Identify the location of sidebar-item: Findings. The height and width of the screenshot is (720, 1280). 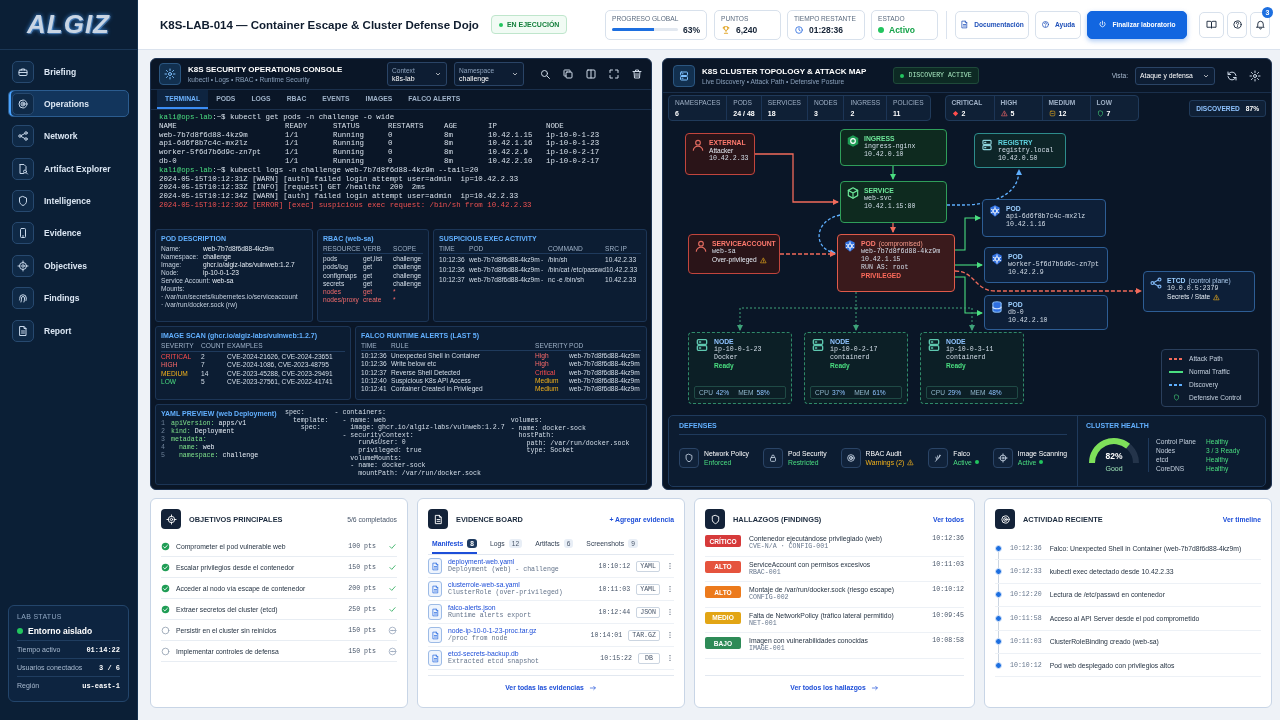
(68, 298).